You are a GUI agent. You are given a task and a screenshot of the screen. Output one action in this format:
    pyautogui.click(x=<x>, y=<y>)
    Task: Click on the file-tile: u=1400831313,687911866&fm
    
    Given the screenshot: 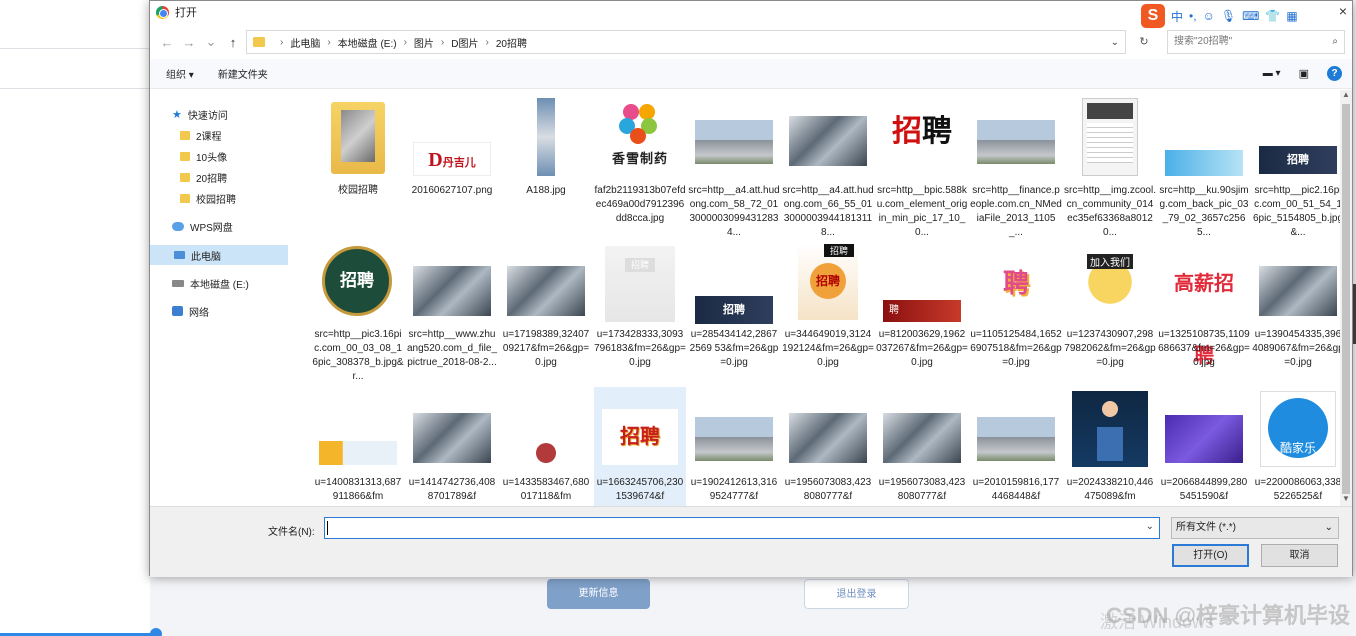 What is the action you would take?
    pyautogui.click(x=358, y=446)
    